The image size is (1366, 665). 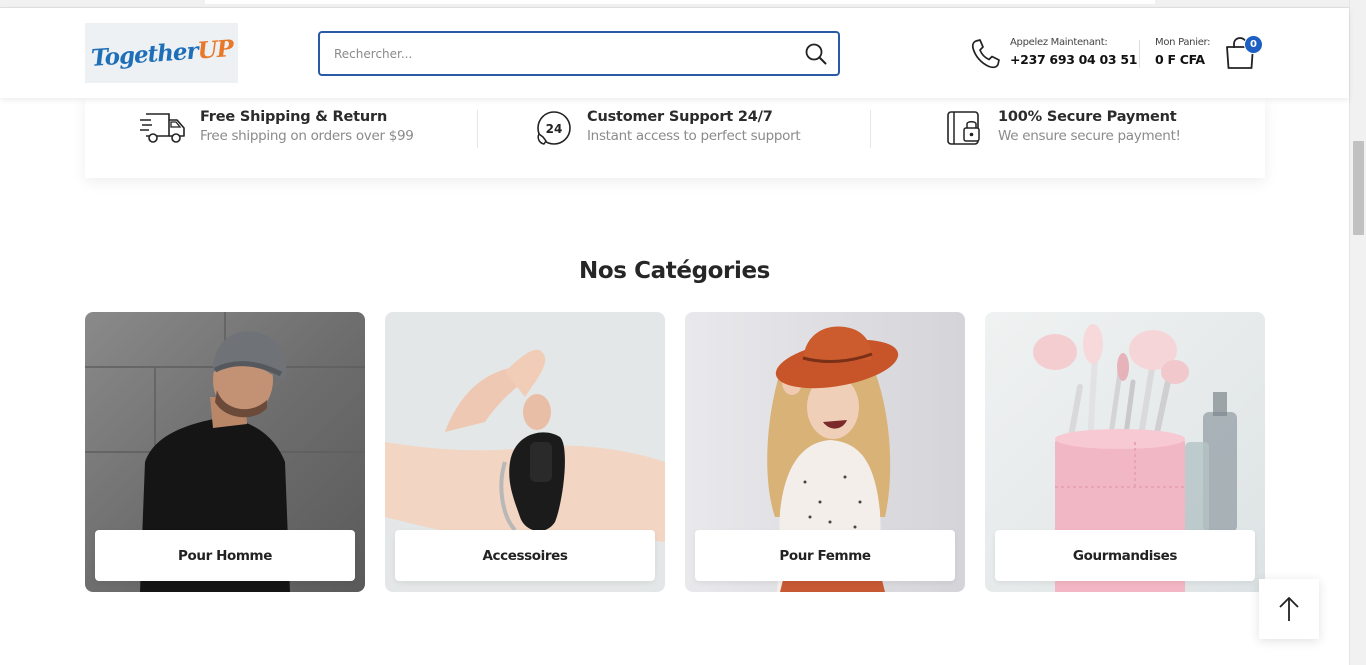 I want to click on category-label: Pour Femme, so click(x=825, y=555).